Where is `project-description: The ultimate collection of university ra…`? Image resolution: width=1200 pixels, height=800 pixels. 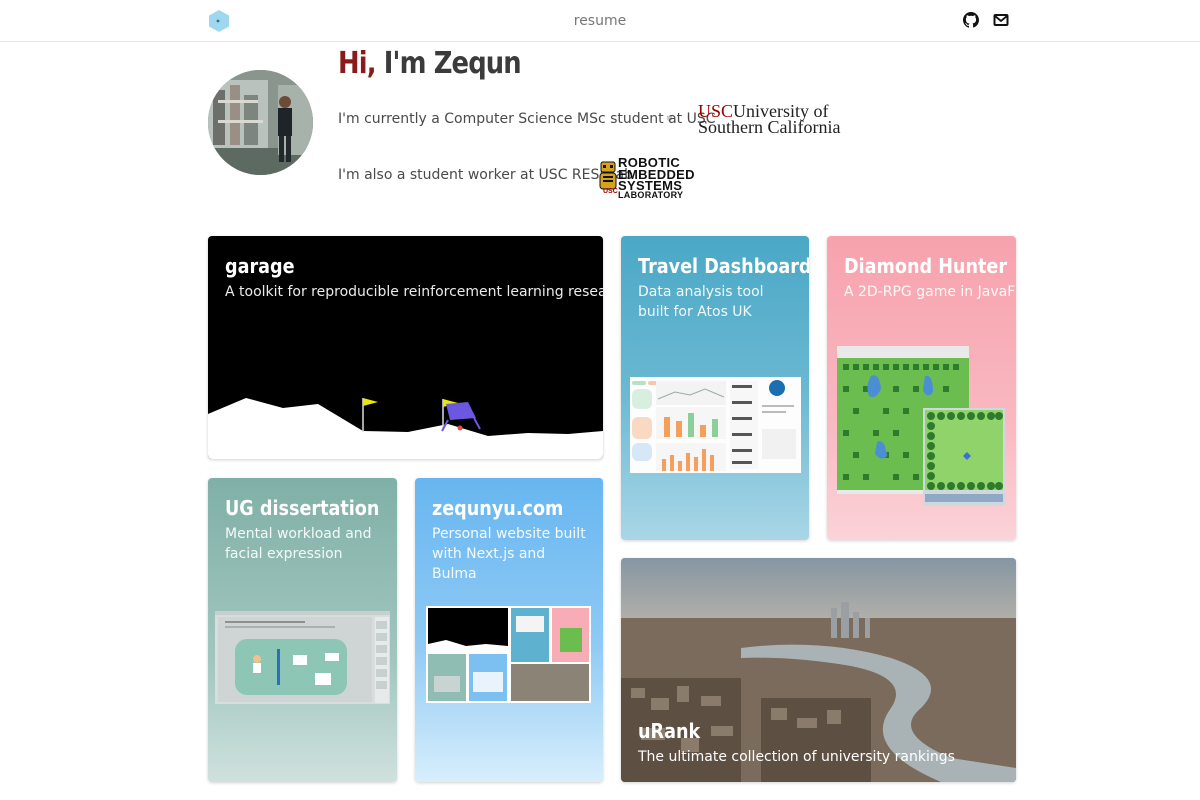 project-description: The ultimate collection of university ra… is located at coordinates (796, 757).